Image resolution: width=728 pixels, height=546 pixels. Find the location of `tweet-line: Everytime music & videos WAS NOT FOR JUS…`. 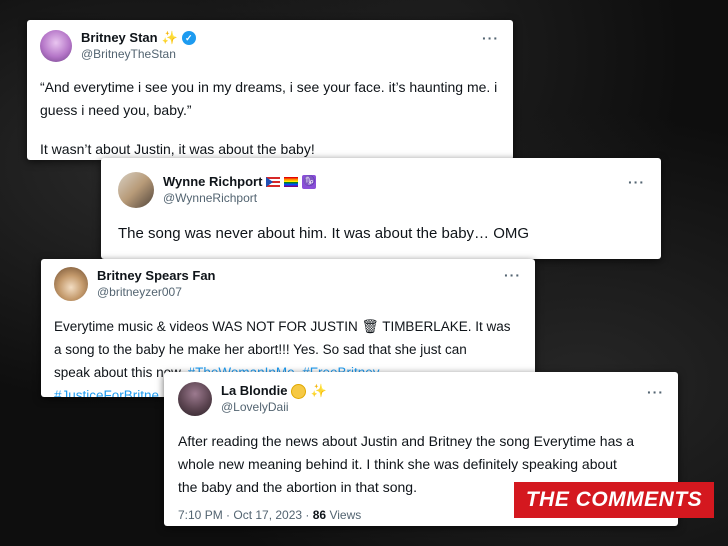

tweet-line: Everytime music & videos WAS NOT FOR JUS… is located at coordinates (282, 326).